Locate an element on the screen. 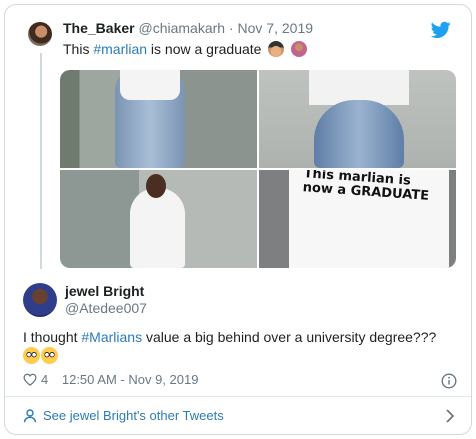  hashtag-marlian: #marlian is located at coordinates (120, 49).